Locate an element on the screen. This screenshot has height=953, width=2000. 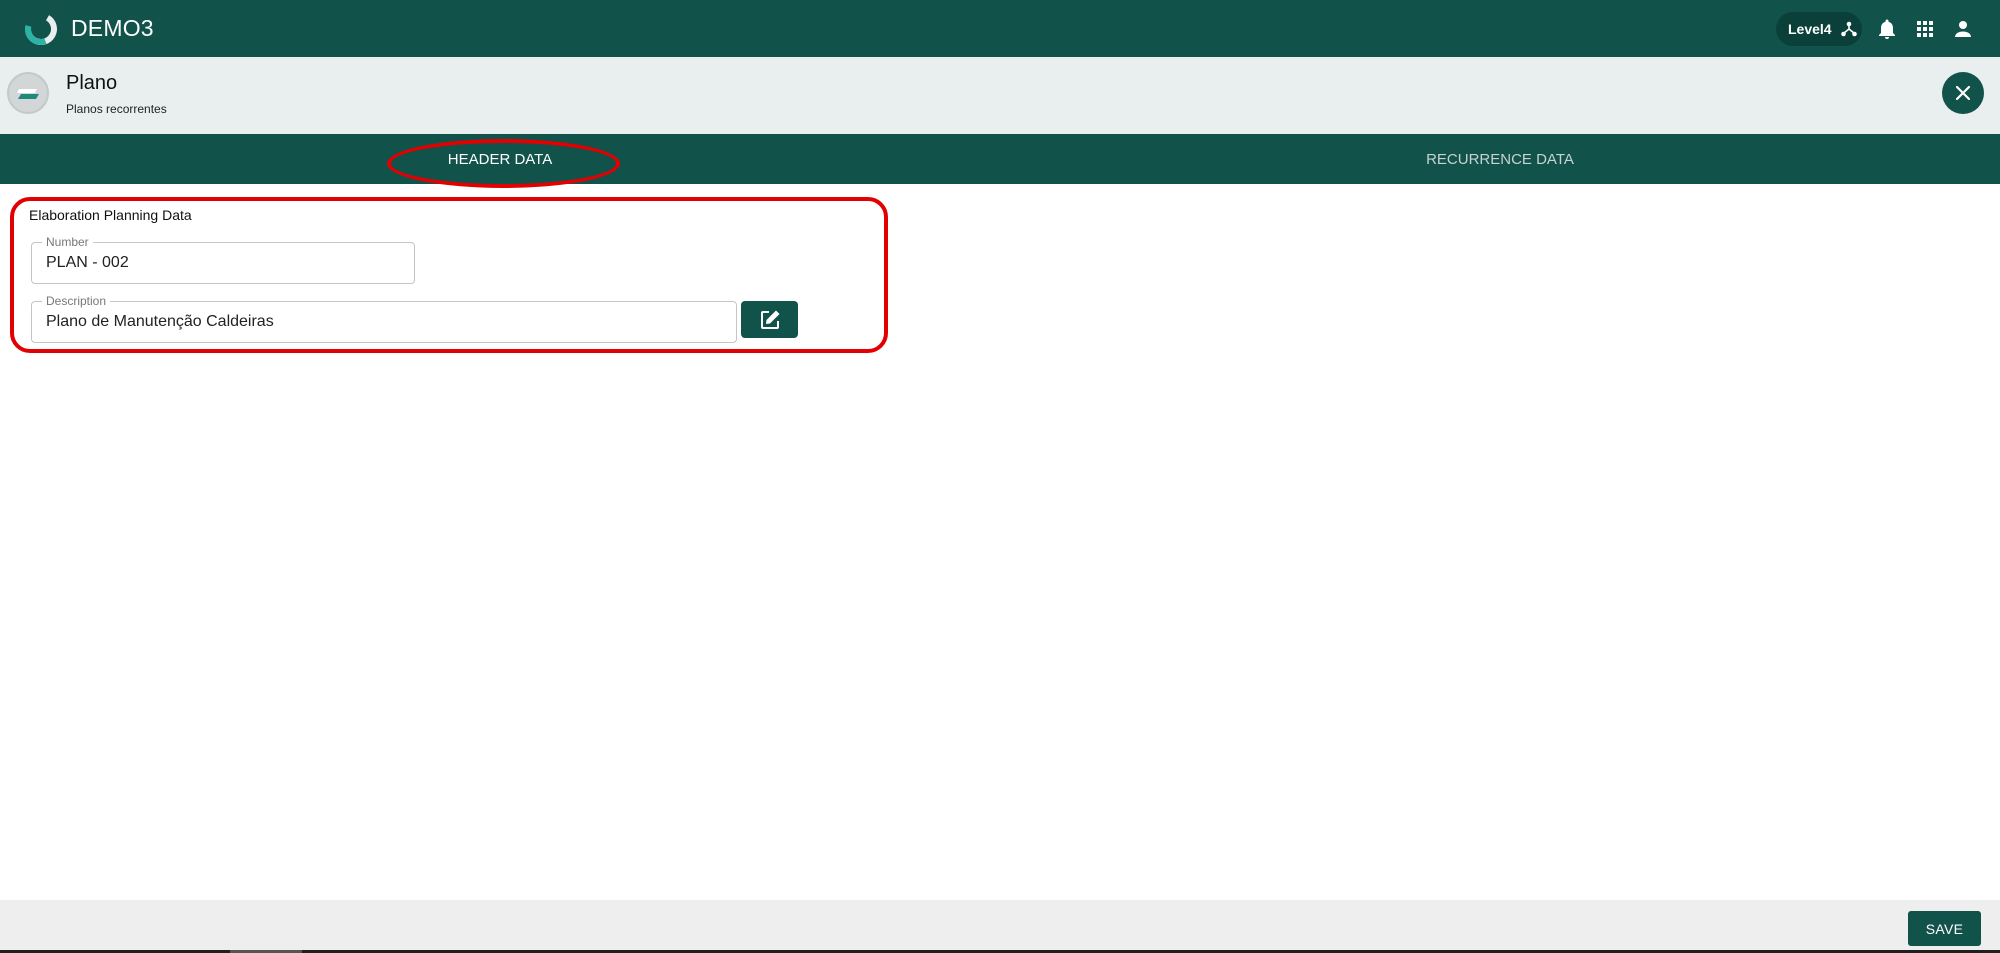
tab-bar: HEADER DATA RECURRENCE DATA is located at coordinates (1000, 159).